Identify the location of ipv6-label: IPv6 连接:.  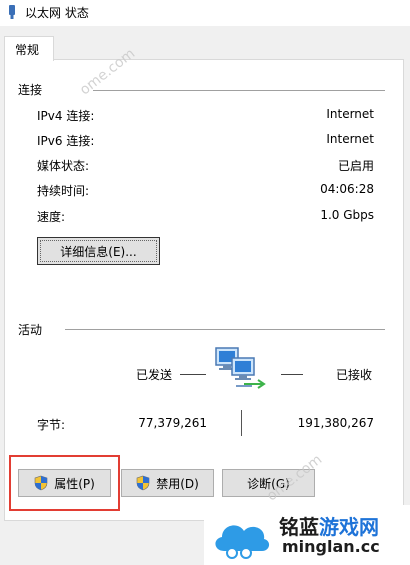
(66, 141).